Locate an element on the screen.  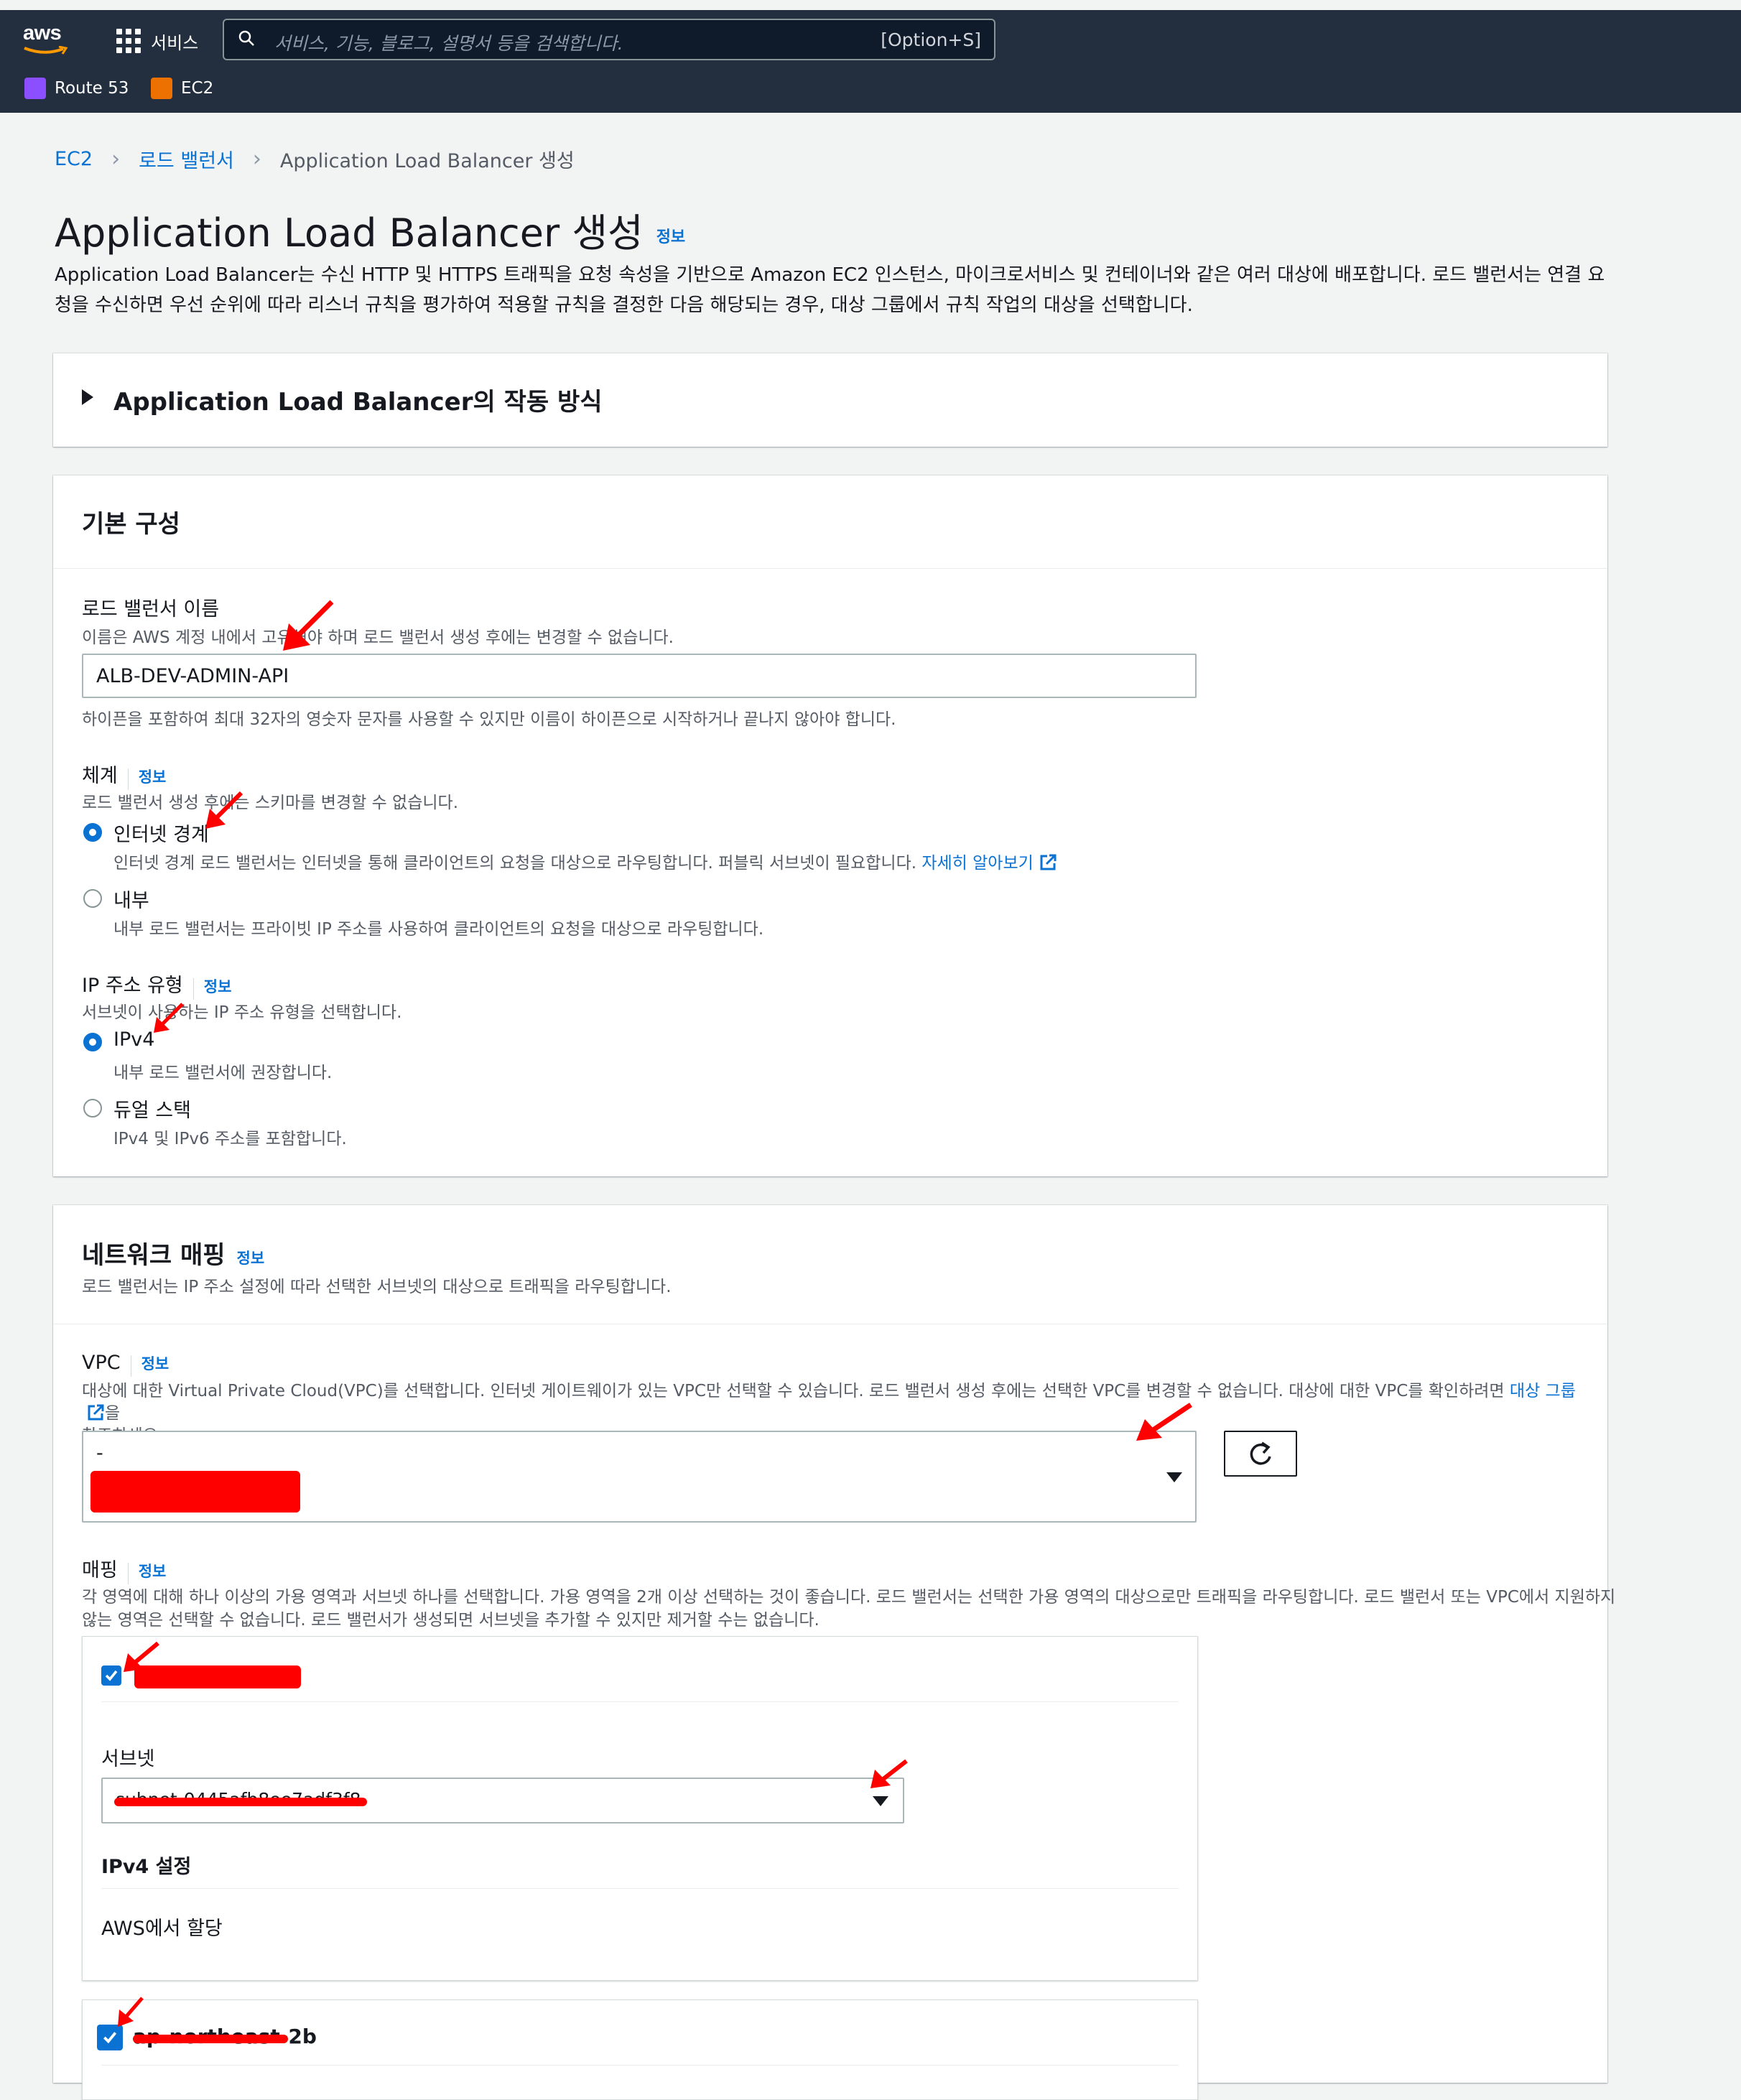
scheme-label-row: 체계 정보 is located at coordinates (124, 775).